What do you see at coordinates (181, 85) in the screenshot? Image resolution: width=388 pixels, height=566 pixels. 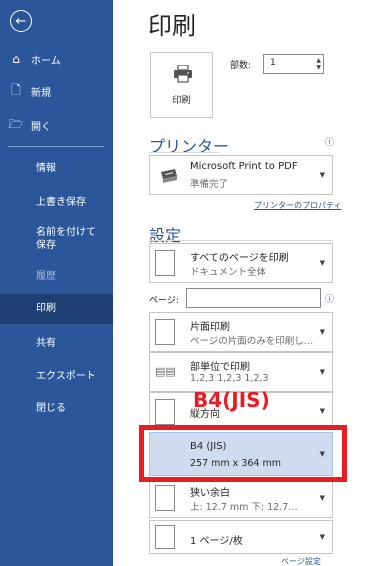 I see `print-button: 印刷` at bounding box center [181, 85].